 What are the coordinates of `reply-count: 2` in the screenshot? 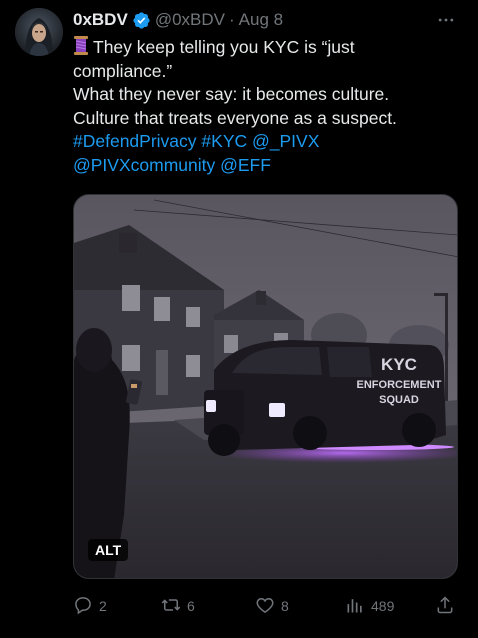 It's located at (103, 606).